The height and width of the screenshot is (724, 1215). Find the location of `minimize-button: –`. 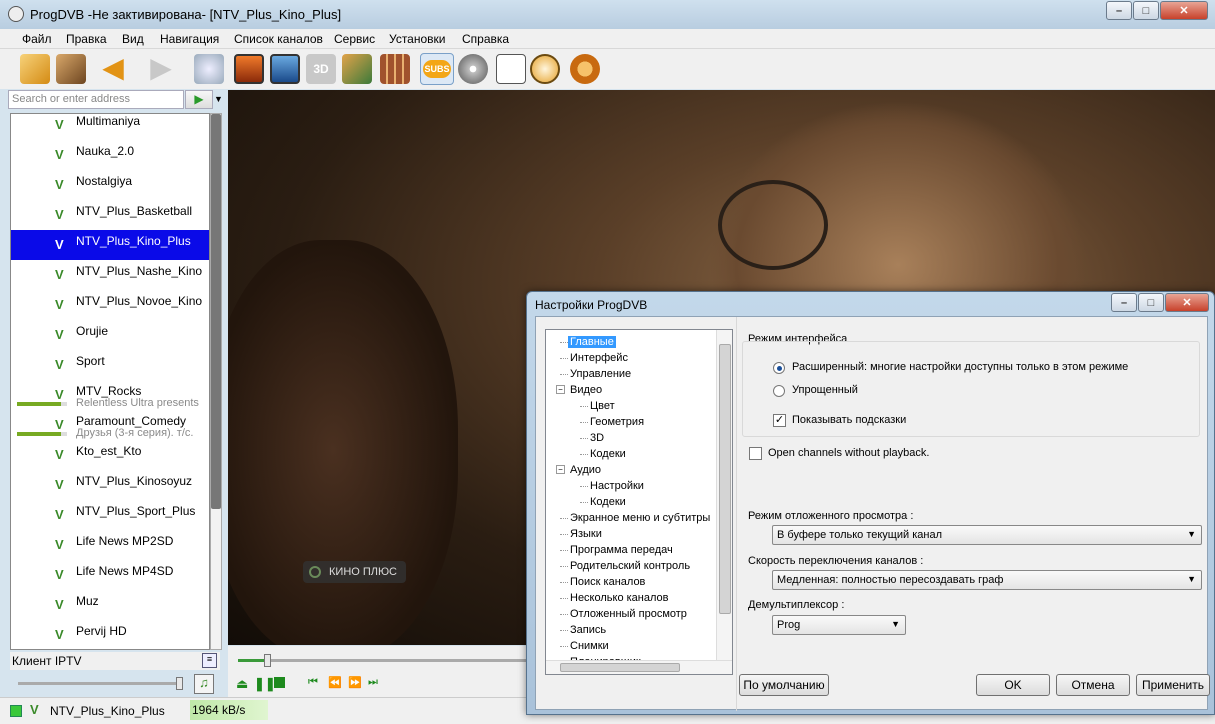

minimize-button: – is located at coordinates (1119, 10).